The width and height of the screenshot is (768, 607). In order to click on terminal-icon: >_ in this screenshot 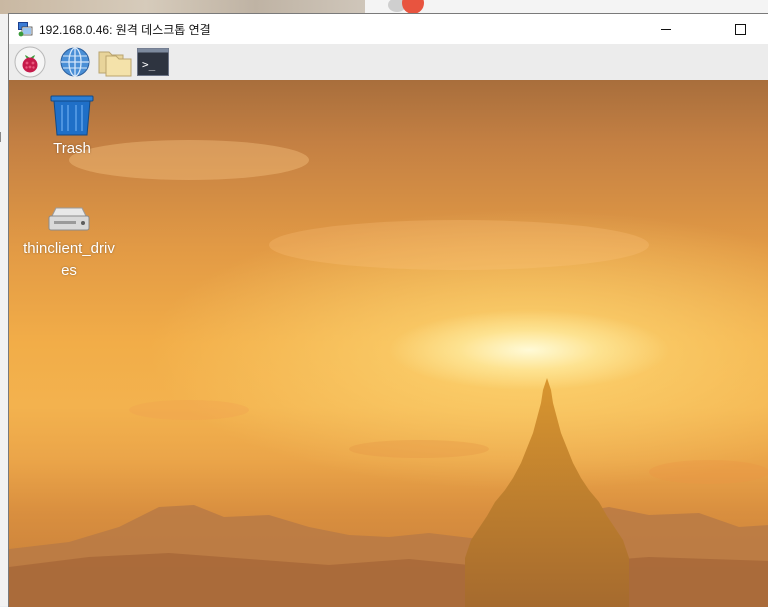, I will do `click(153, 62)`.